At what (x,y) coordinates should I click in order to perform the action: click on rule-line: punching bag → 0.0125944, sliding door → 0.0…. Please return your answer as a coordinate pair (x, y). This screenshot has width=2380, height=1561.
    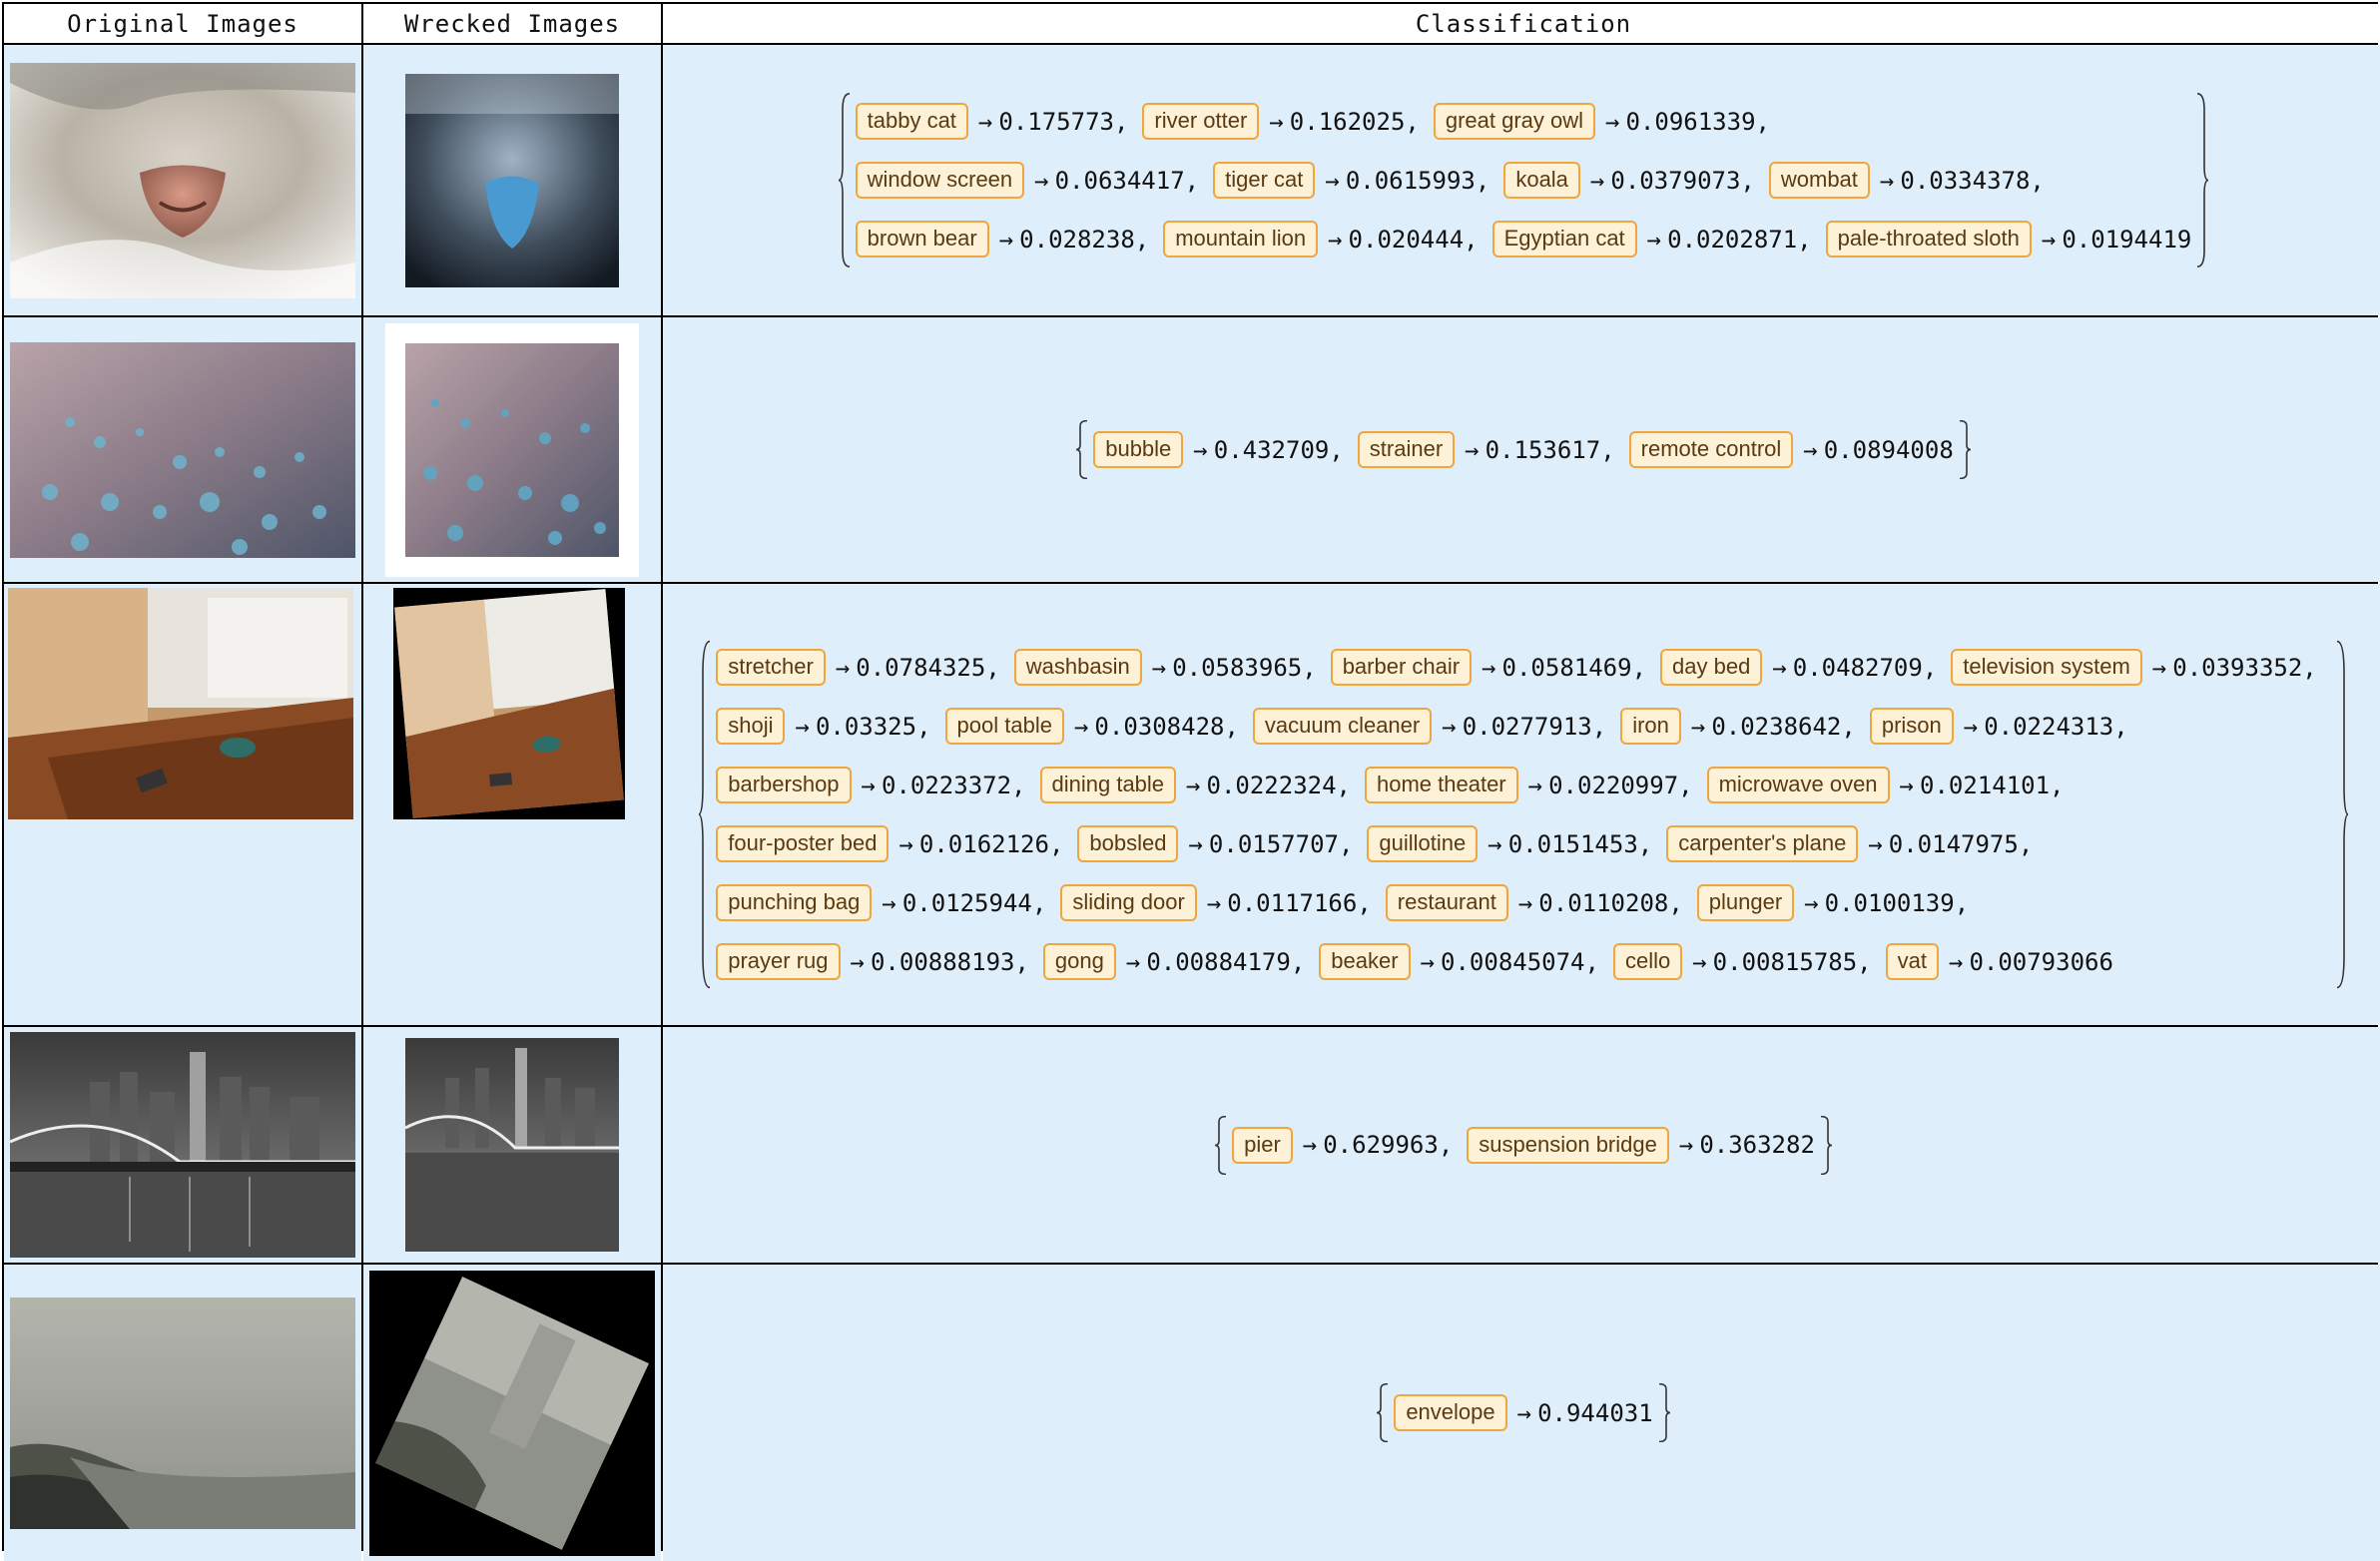
    Looking at the image, I should click on (1523, 903).